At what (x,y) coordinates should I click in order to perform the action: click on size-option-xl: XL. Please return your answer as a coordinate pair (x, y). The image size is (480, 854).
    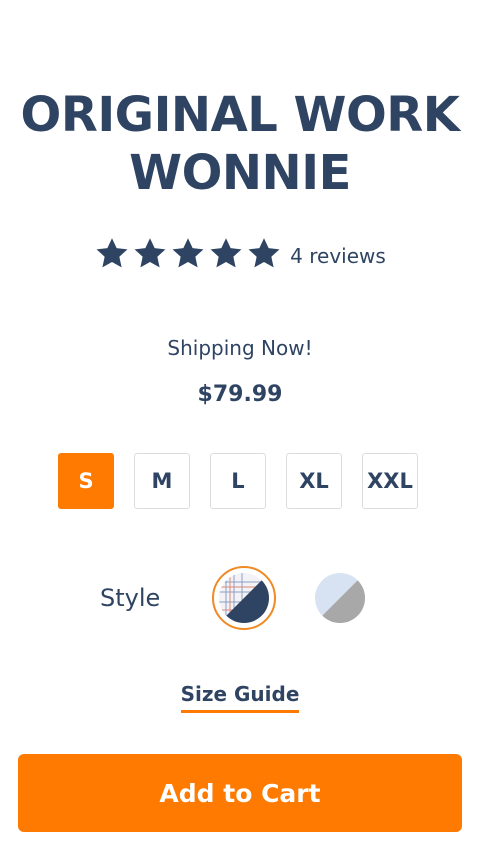
    Looking at the image, I should click on (314, 481).